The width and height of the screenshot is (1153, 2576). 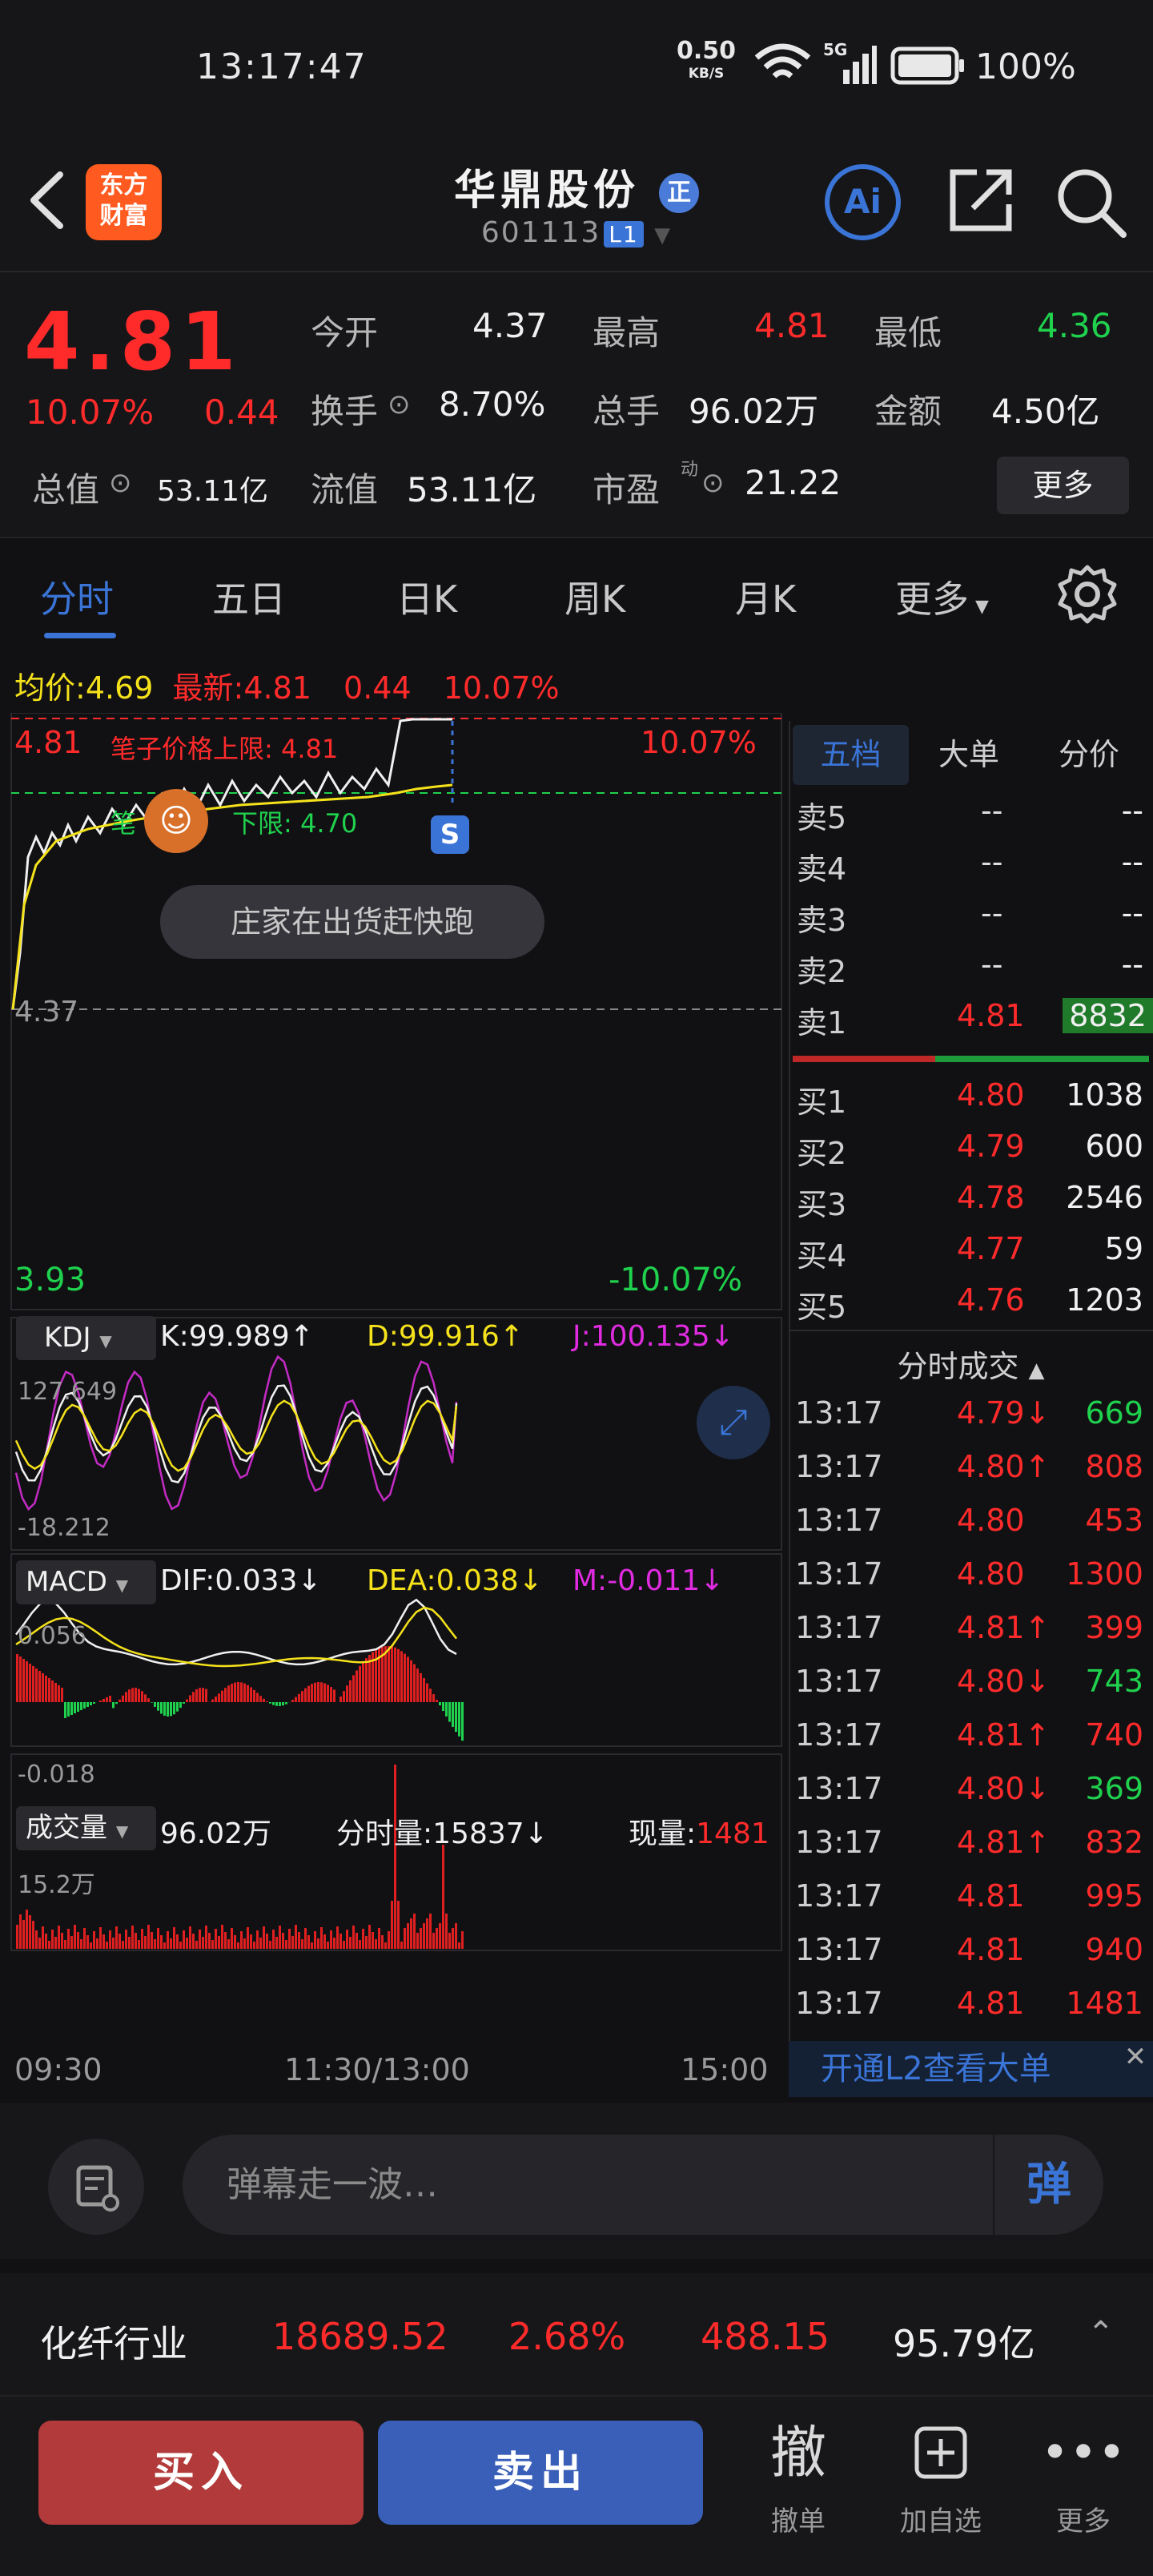 What do you see at coordinates (971, 921) in the screenshot?
I see `ask-row: 卖3 -- --` at bounding box center [971, 921].